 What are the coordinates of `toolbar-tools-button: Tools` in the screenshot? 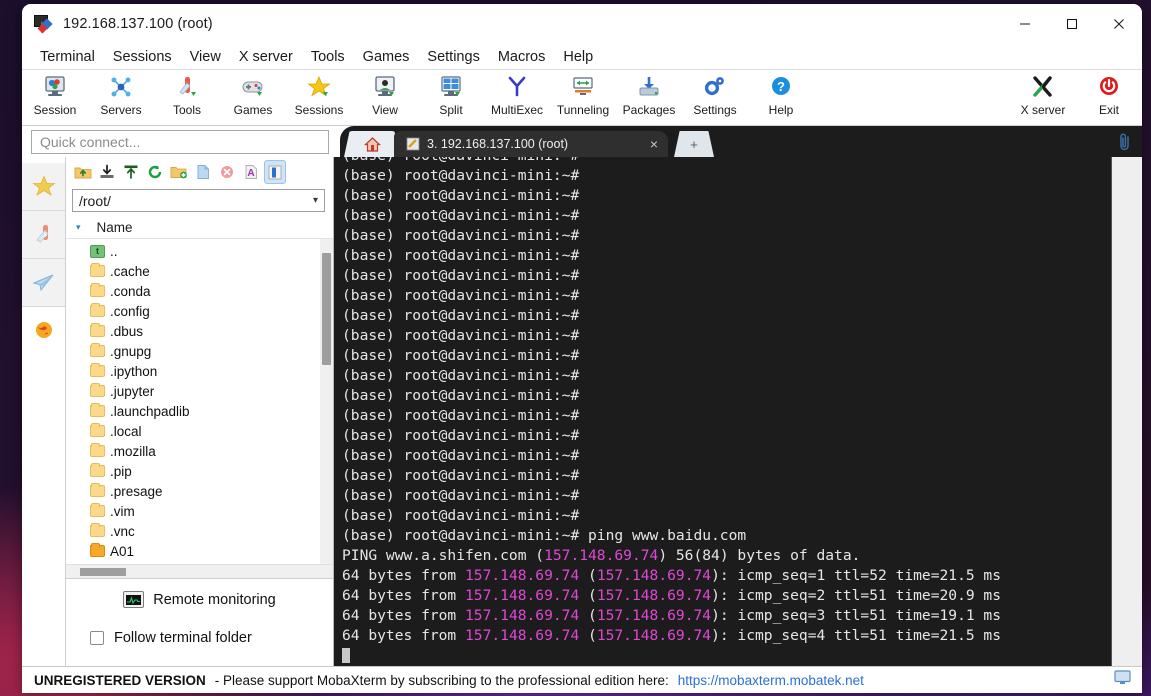 It's located at (187, 97).